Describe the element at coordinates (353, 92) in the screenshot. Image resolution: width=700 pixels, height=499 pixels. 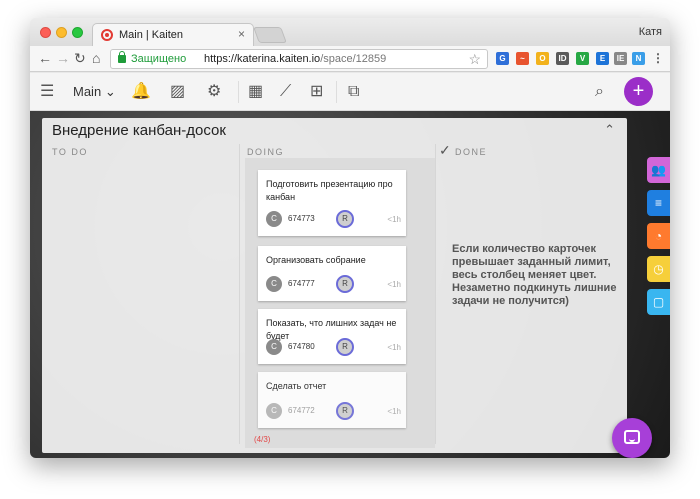
I see `add-board-icon: ⧉` at that location.